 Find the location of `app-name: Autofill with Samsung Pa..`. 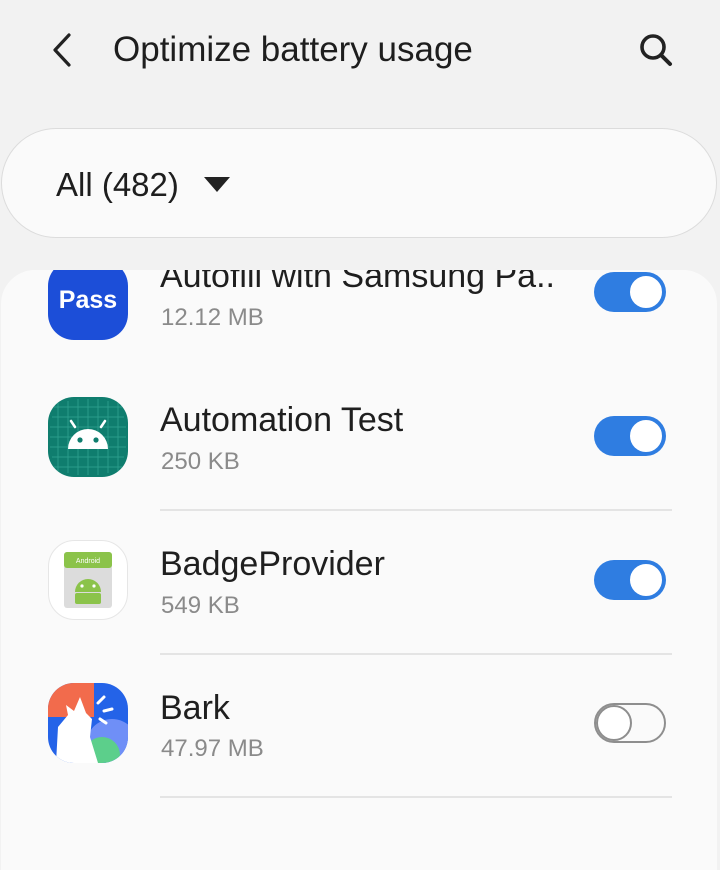

app-name: Autofill with Samsung Pa.. is located at coordinates (357, 282).